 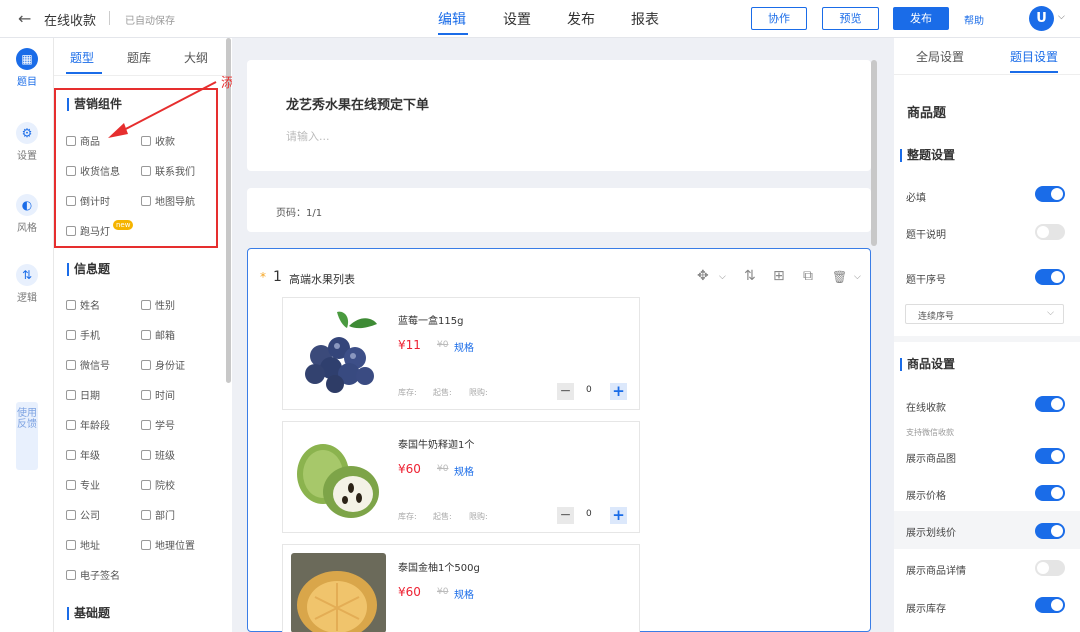 What do you see at coordinates (338, 592) in the screenshot?
I see `pomelo-image` at bounding box center [338, 592].